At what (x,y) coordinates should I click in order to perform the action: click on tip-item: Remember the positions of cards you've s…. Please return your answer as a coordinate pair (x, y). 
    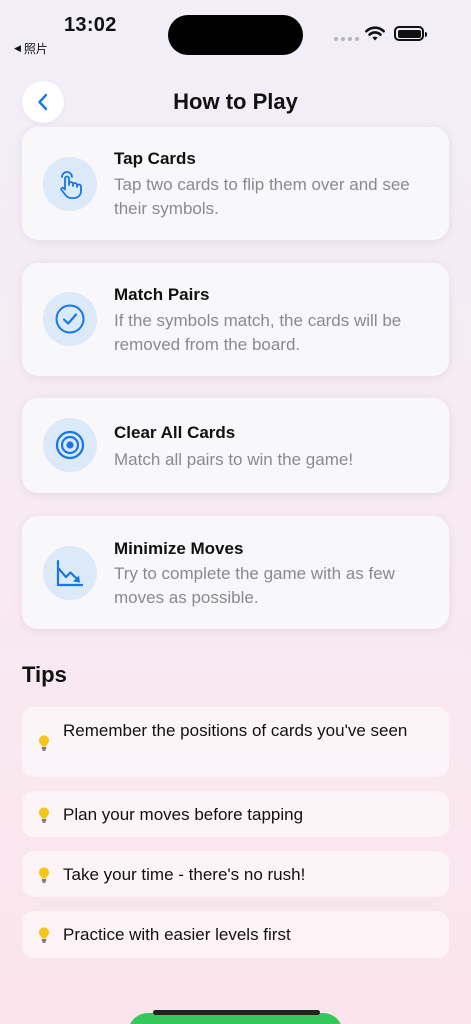
    Looking at the image, I should click on (235, 742).